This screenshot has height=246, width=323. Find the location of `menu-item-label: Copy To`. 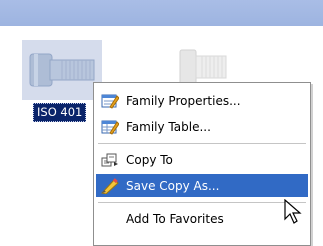

menu-item-label: Copy To is located at coordinates (149, 159).